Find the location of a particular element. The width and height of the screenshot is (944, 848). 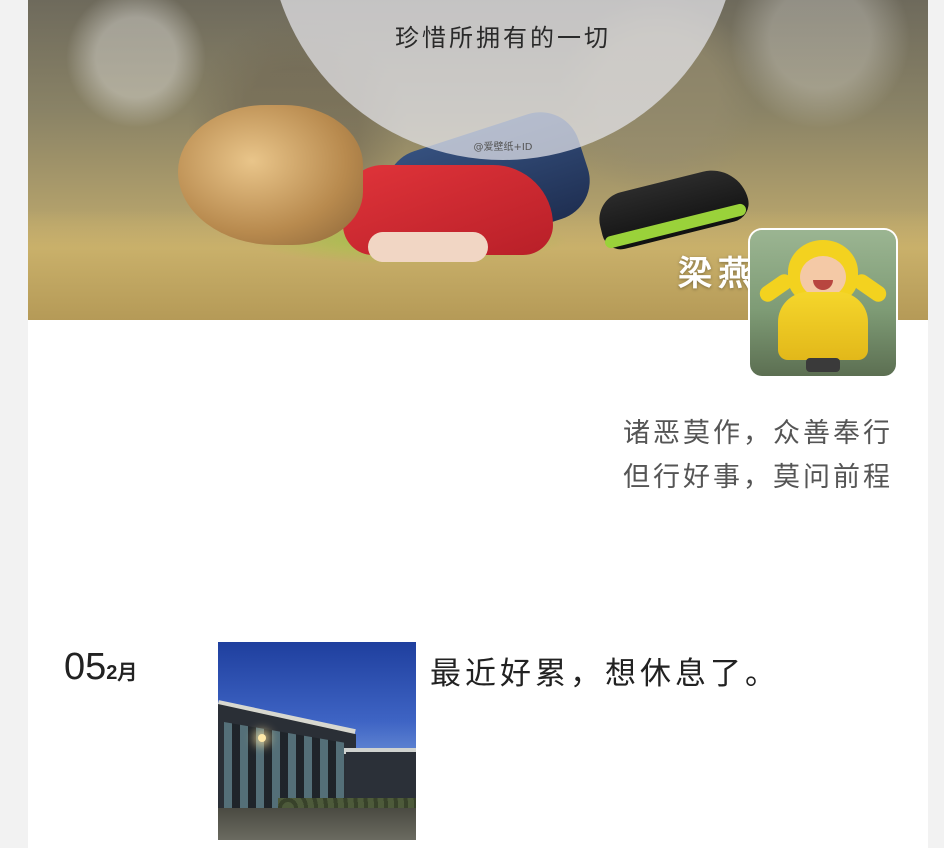

avatar-raincoat is located at coordinates (823, 326).